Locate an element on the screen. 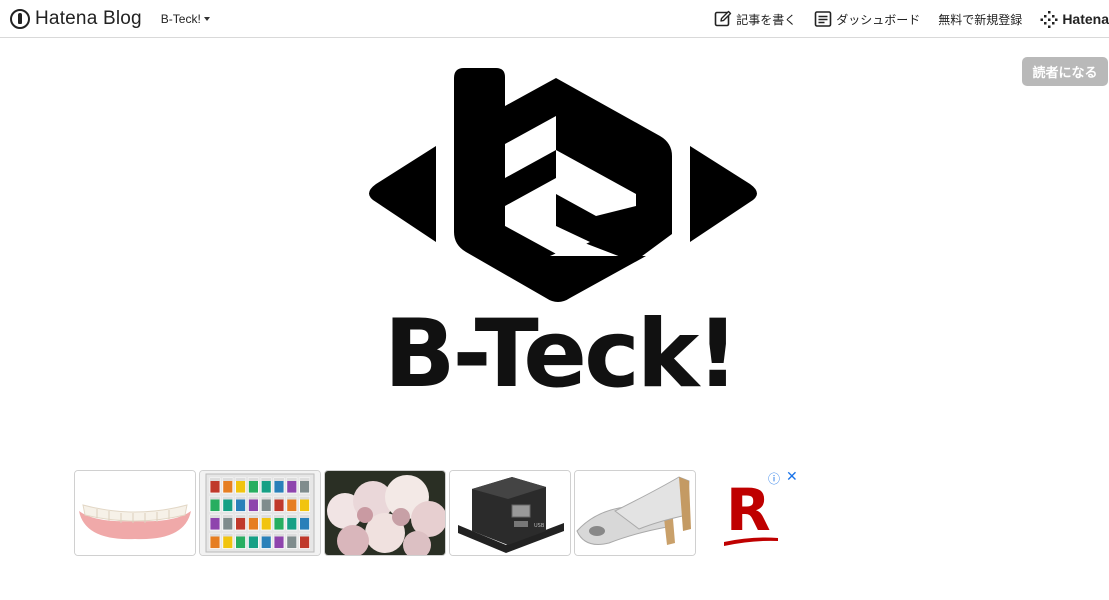 Image resolution: width=1109 pixels, height=600 pixels. rakuten-logo: R is located at coordinates (752, 513).